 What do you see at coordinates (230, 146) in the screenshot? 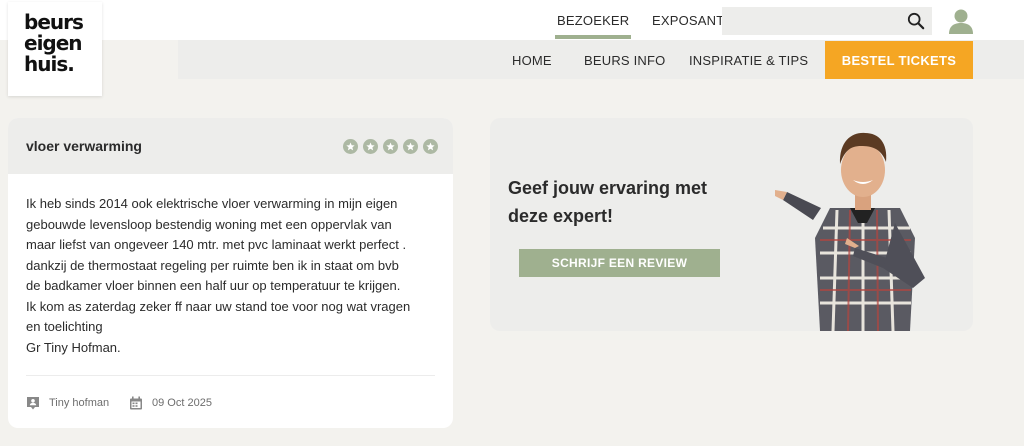
I see `review-header: vloer verwarming` at bounding box center [230, 146].